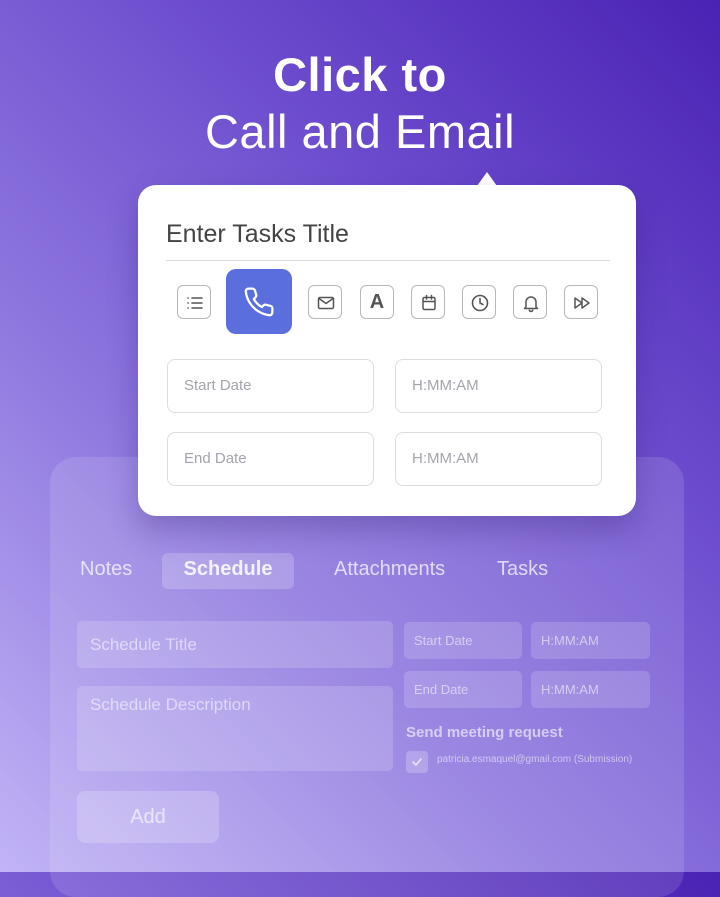  Describe the element at coordinates (463, 689) in the screenshot. I see `bg-end-date-field: End Date` at that location.